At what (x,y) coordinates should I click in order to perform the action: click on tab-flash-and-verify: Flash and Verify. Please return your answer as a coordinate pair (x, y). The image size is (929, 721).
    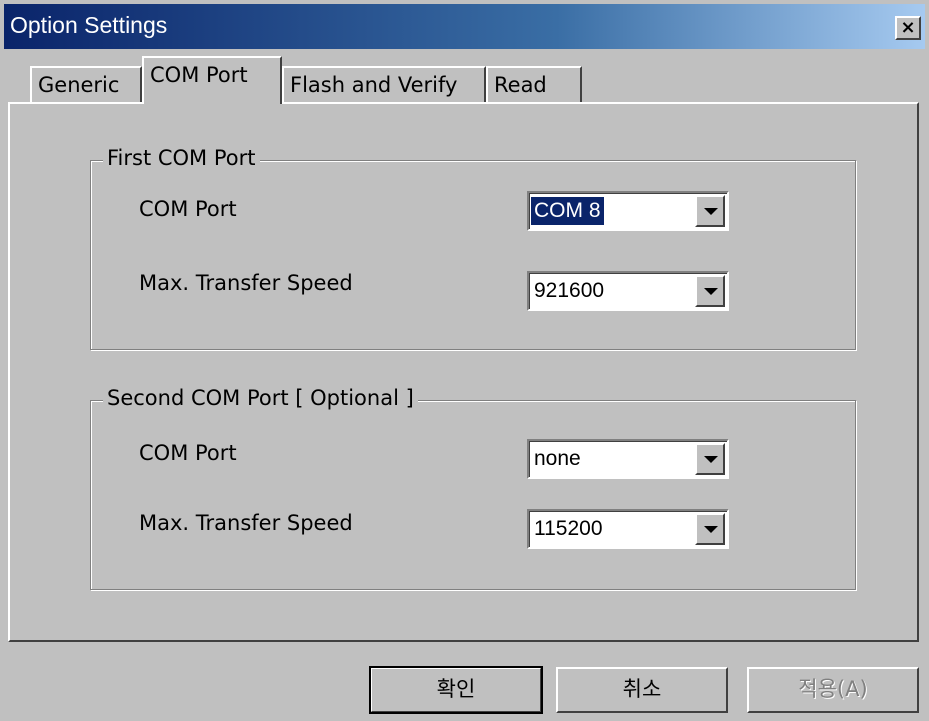
    Looking at the image, I should click on (384, 85).